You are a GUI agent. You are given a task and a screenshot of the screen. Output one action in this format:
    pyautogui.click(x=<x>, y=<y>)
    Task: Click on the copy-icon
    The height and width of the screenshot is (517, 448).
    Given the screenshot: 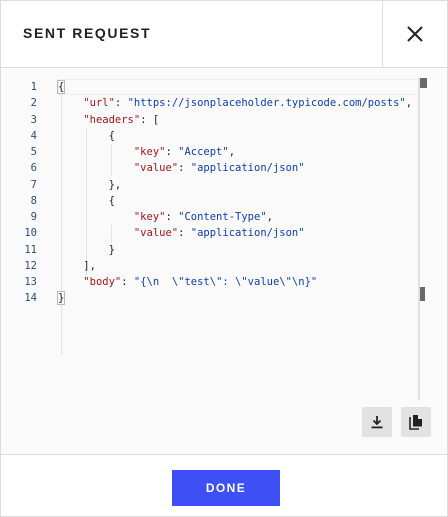 What is the action you would take?
    pyautogui.click(x=415, y=422)
    